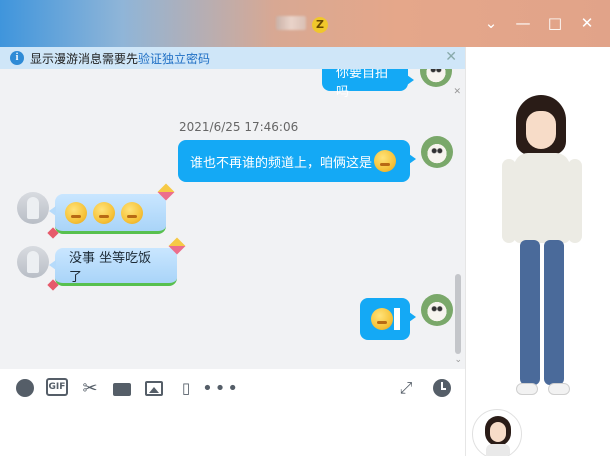 Image resolution: width=610 pixels, height=456 pixels. What do you see at coordinates (523, 23) in the screenshot?
I see `minimize-icon: —` at bounding box center [523, 23].